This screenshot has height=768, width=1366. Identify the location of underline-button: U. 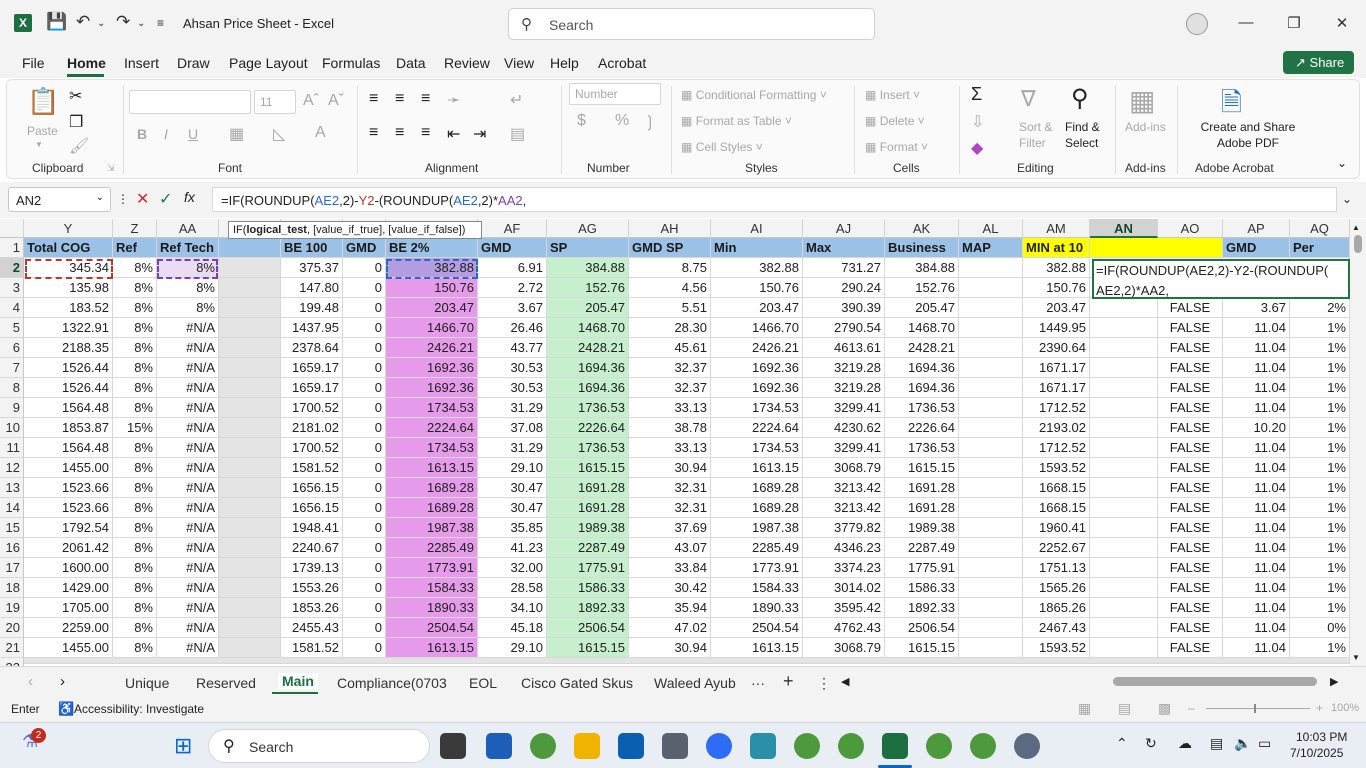
(193, 134).